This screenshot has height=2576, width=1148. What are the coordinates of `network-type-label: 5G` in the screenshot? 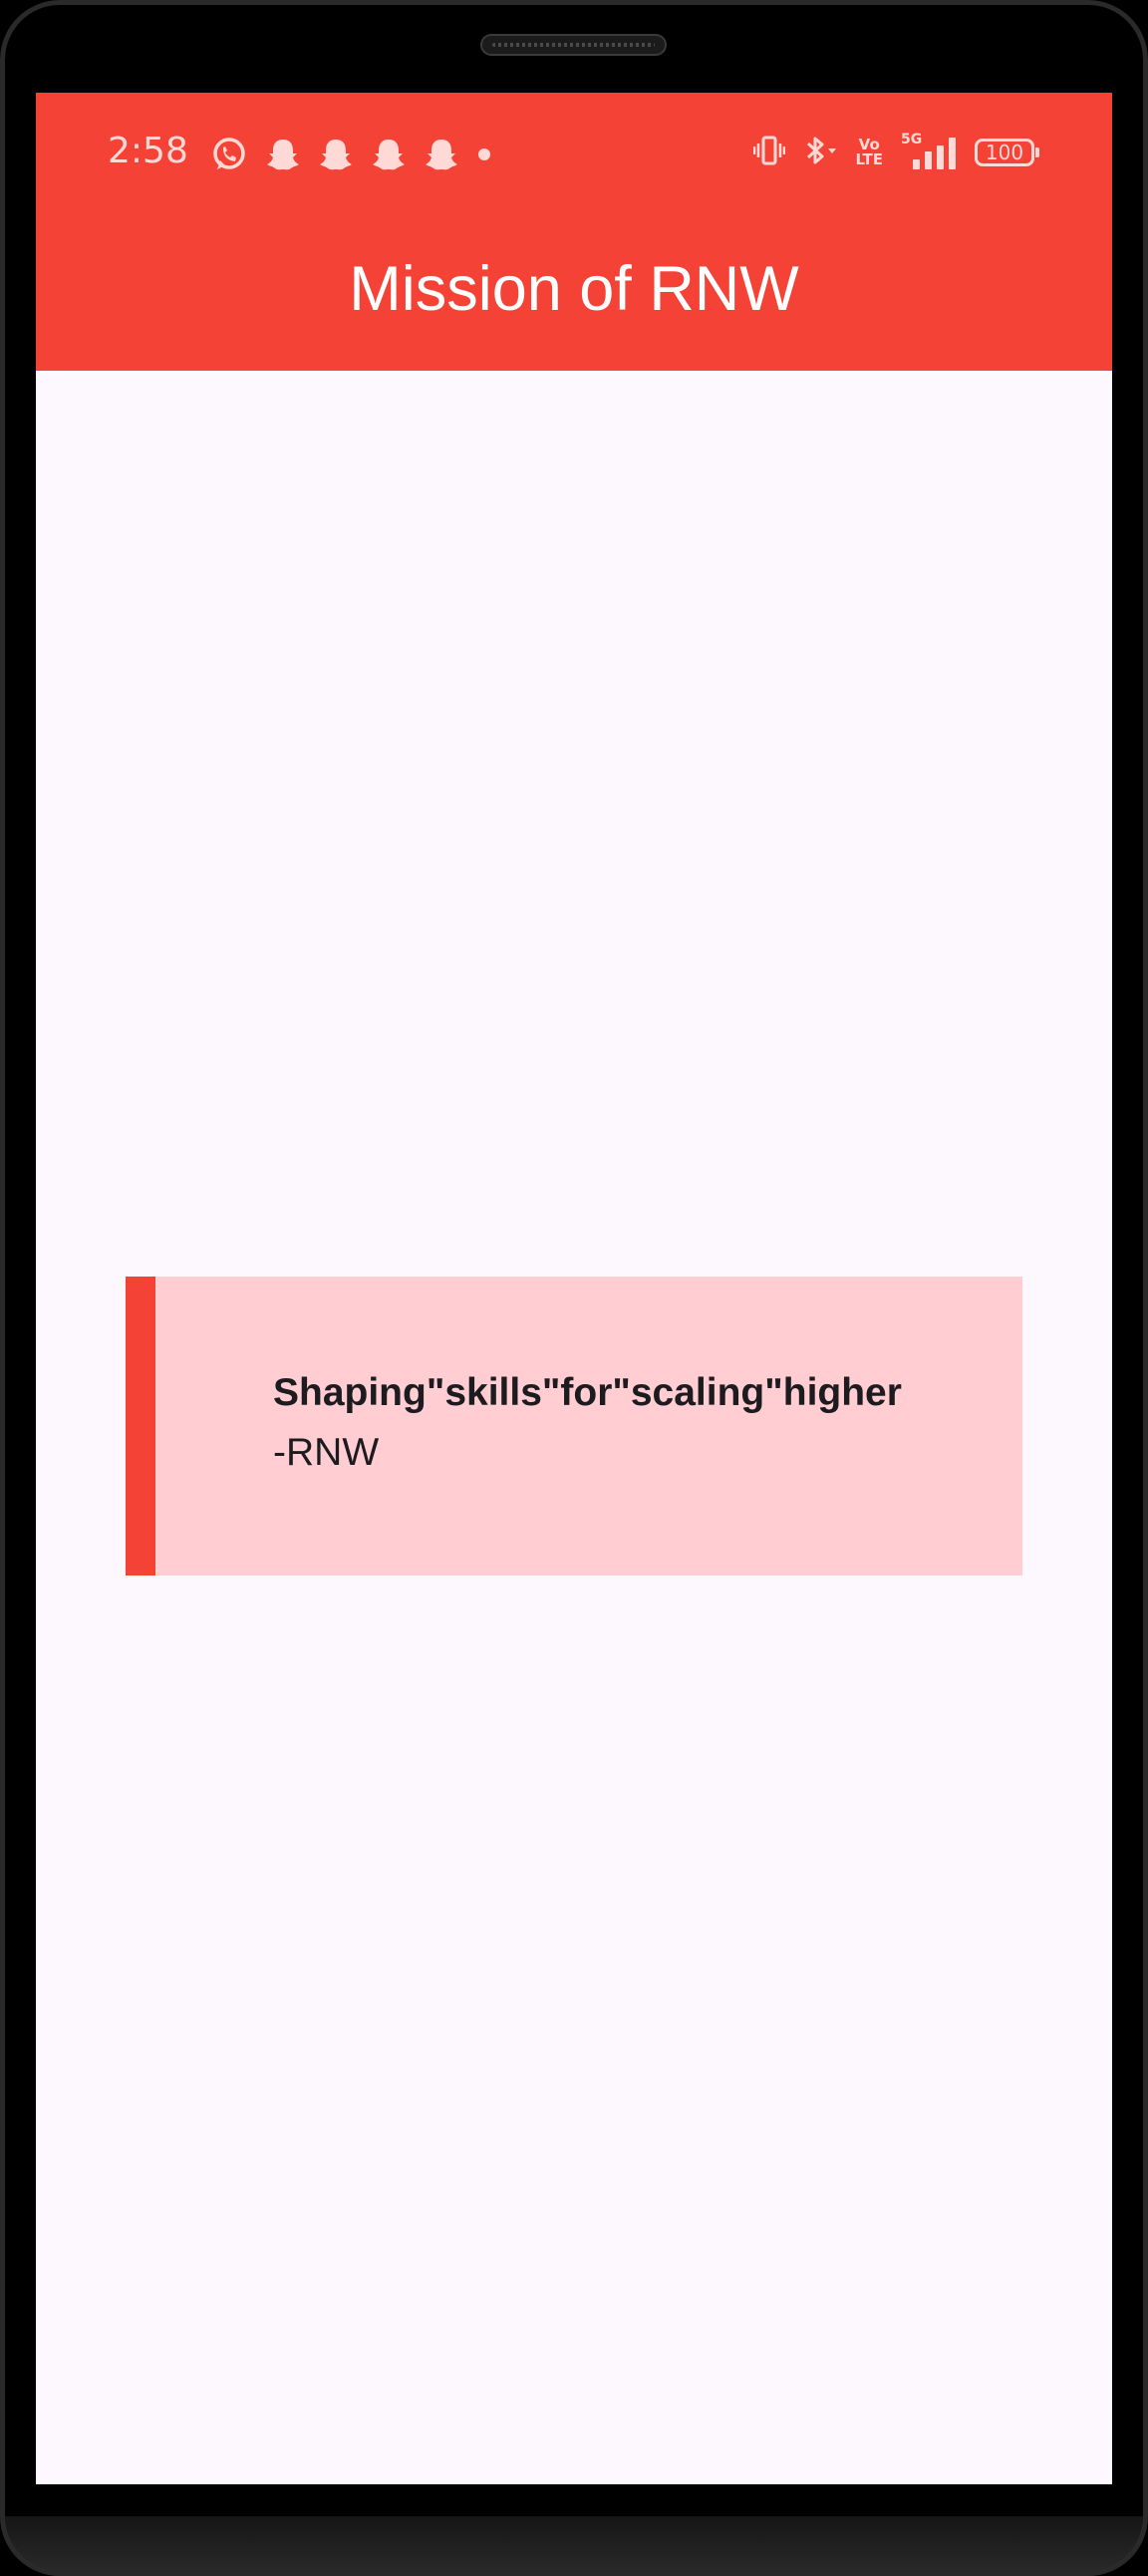 It's located at (912, 139).